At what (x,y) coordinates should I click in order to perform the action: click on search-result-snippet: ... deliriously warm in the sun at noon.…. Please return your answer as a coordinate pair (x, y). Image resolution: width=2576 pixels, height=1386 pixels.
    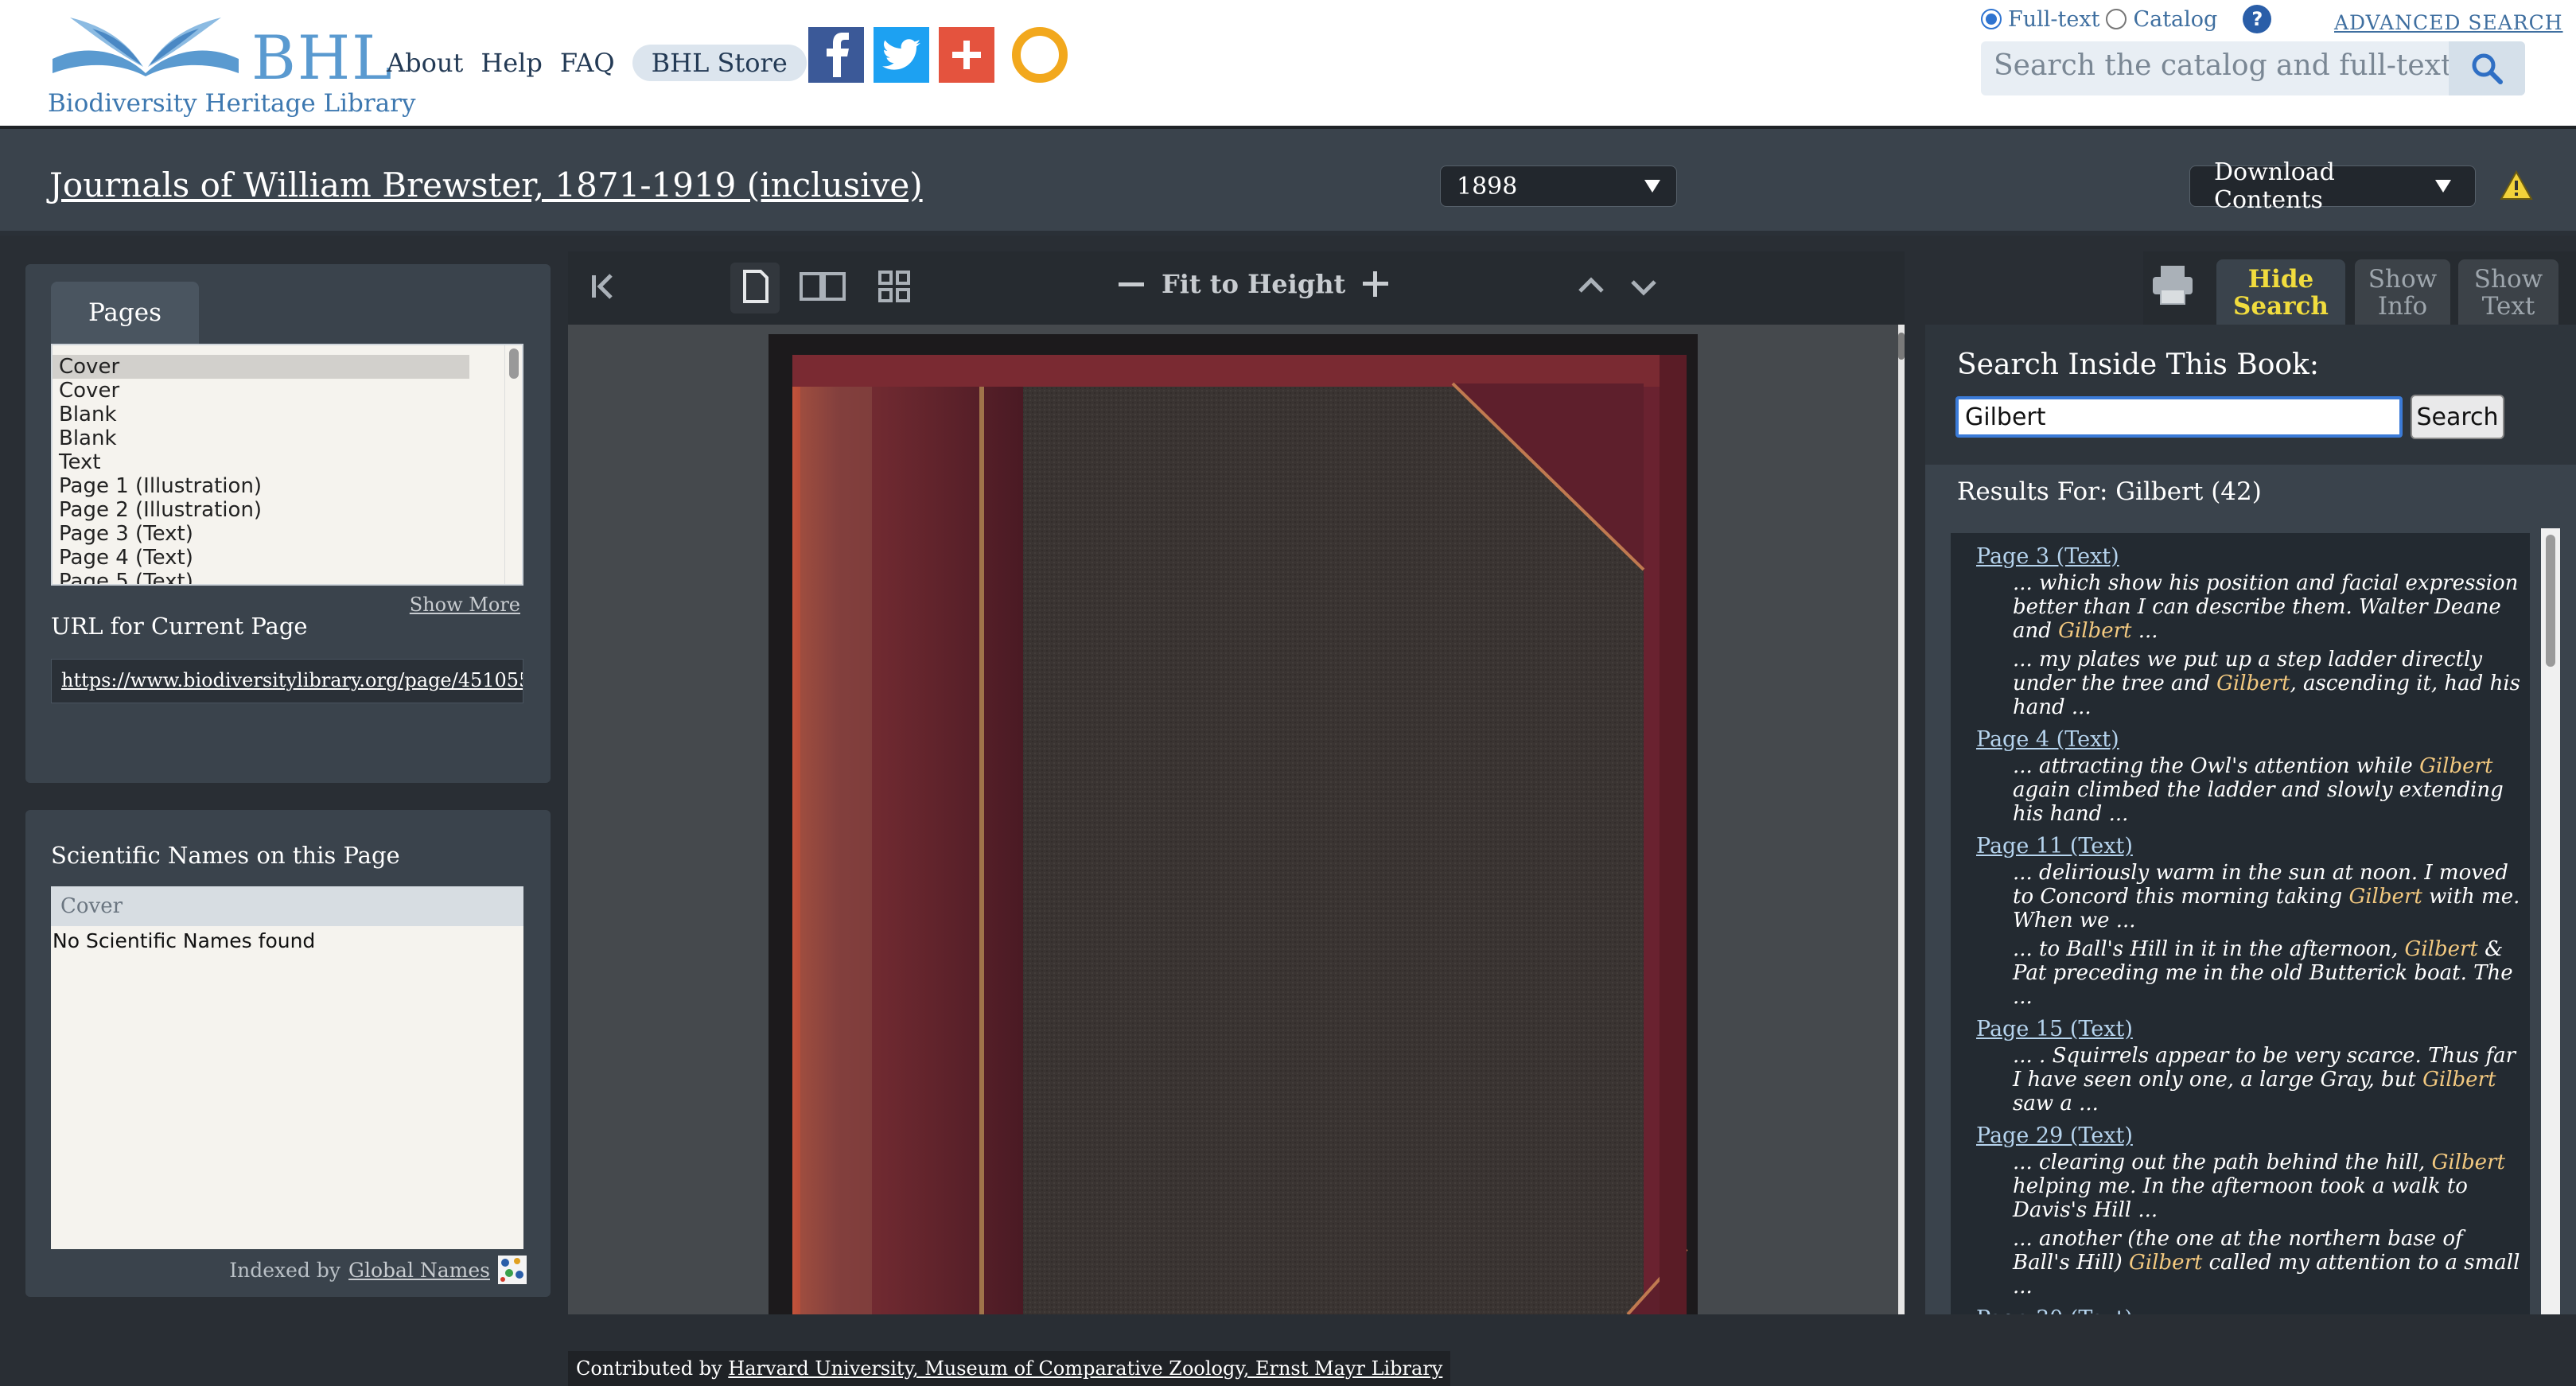
    Looking at the image, I should click on (2240, 897).